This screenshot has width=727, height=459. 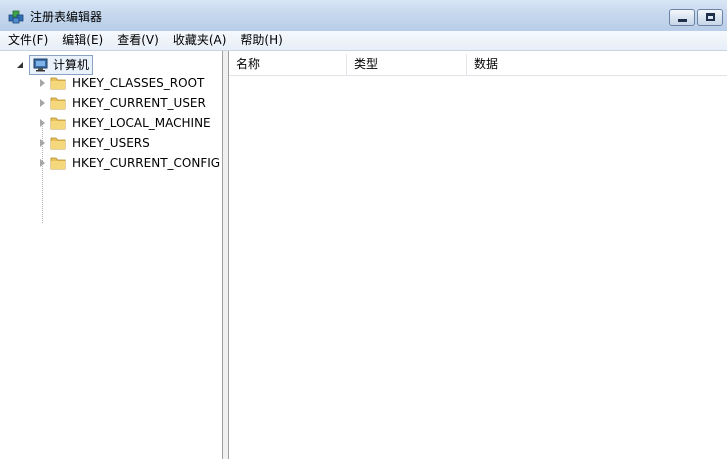 What do you see at coordinates (288, 64) in the screenshot?
I see `column-header-name: 名称` at bounding box center [288, 64].